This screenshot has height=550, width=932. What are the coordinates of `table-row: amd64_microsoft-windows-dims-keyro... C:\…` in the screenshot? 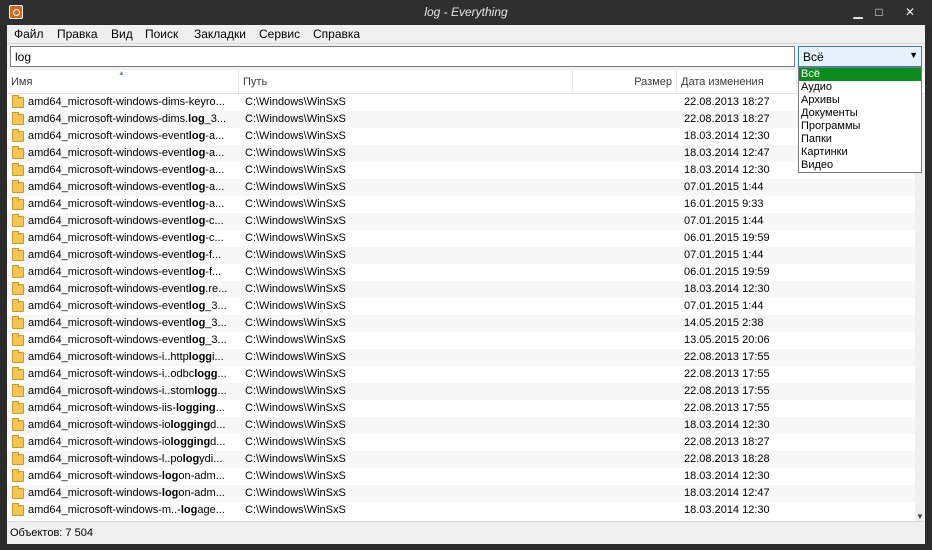 It's located at (461, 102).